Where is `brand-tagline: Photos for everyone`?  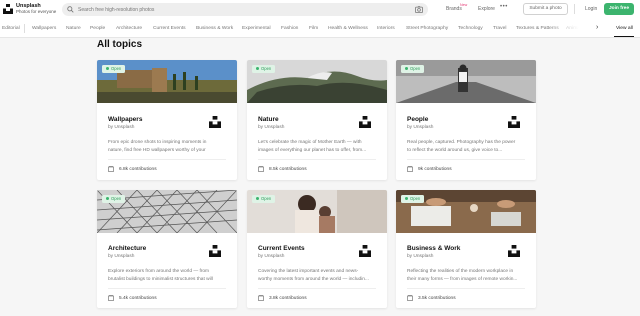 brand-tagline: Photos for everyone is located at coordinates (36, 11).